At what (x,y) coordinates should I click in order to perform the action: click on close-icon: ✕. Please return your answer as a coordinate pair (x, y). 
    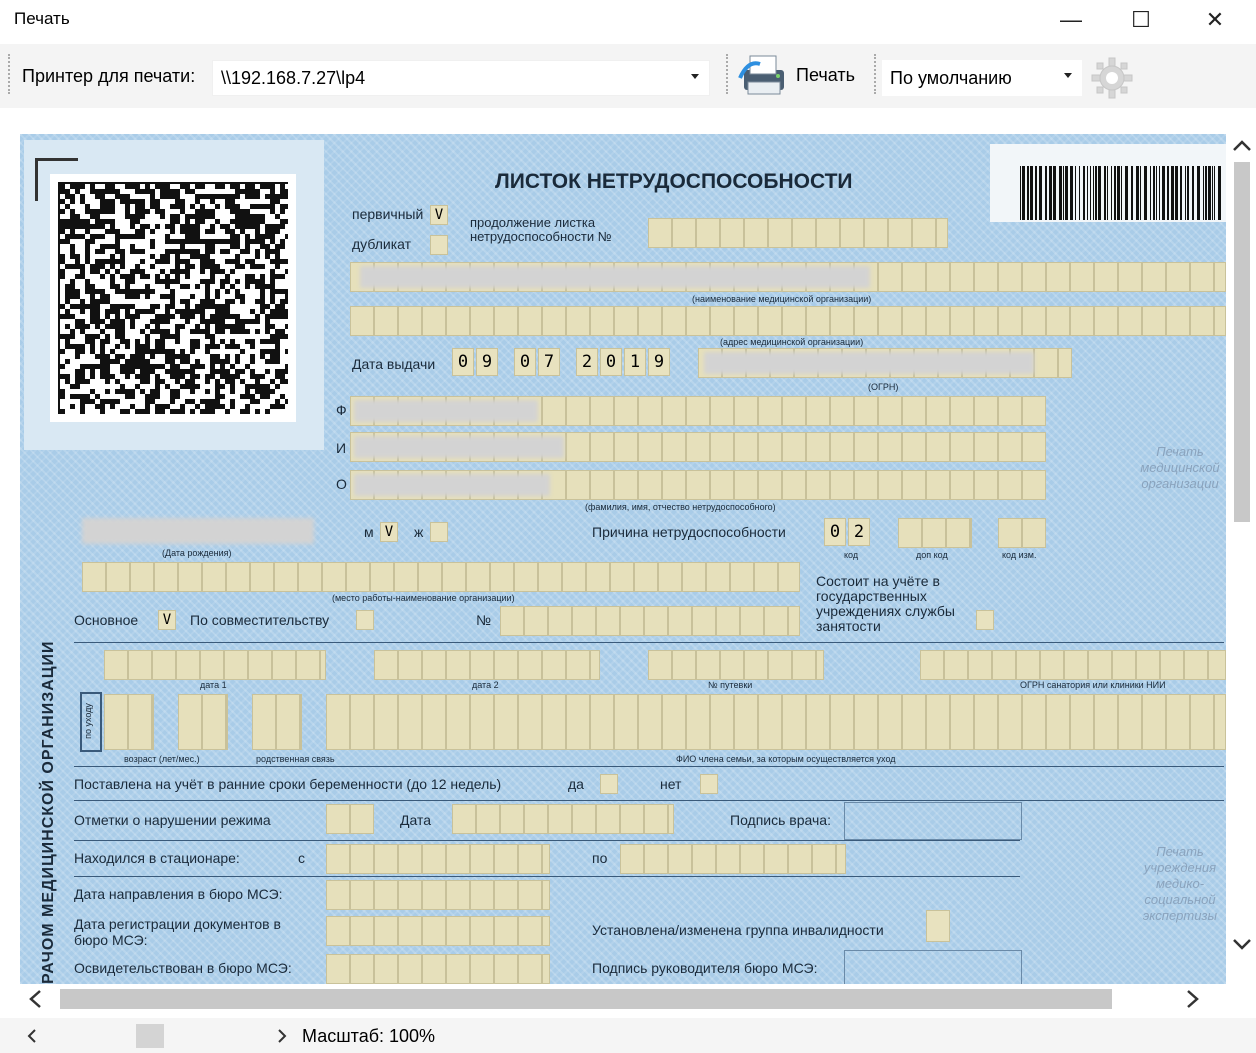
    Looking at the image, I should click on (1215, 19).